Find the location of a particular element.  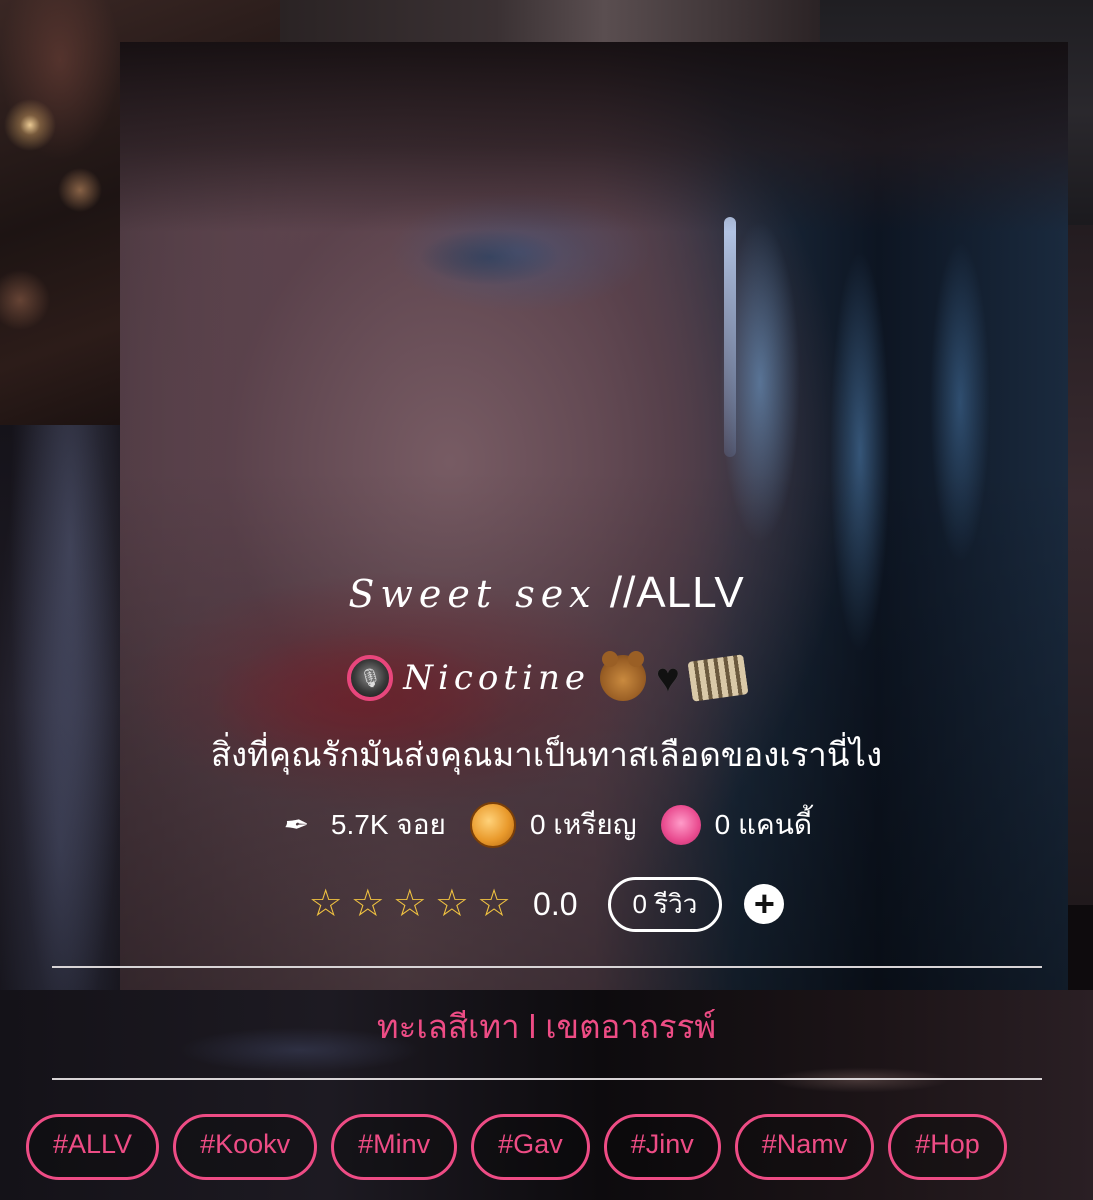

tag-chip: #Jinv is located at coordinates (662, 1147).